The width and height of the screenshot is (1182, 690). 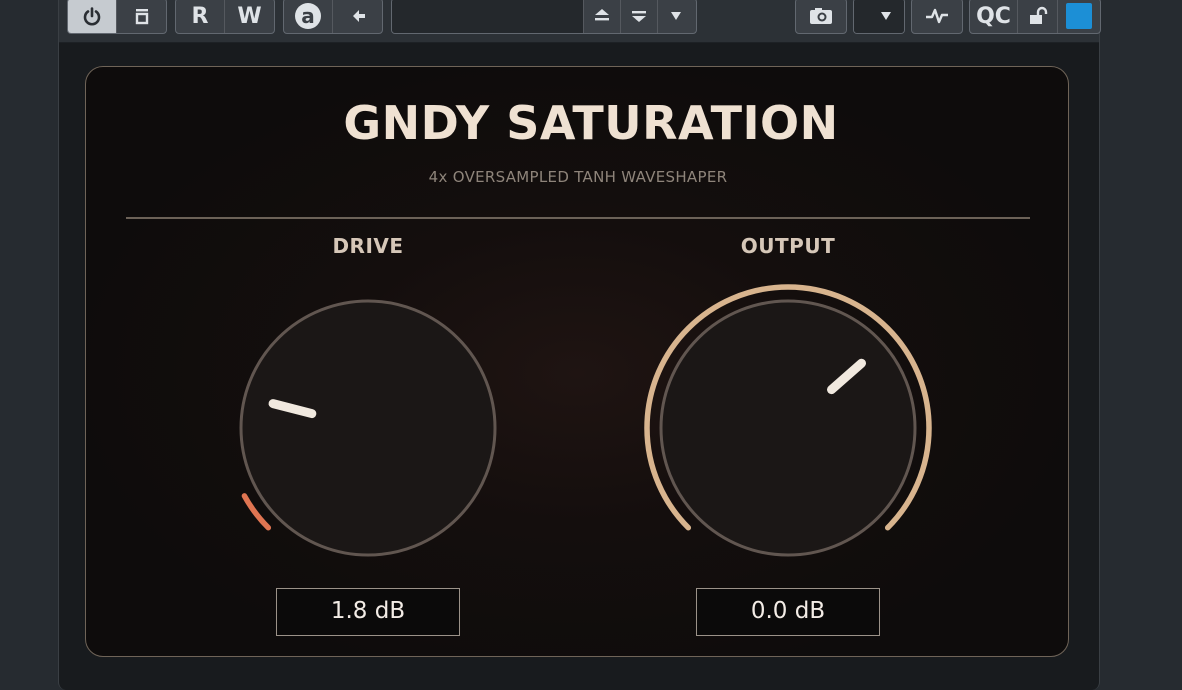 What do you see at coordinates (788, 612) in the screenshot?
I see `output-value-display: 0.0 dB` at bounding box center [788, 612].